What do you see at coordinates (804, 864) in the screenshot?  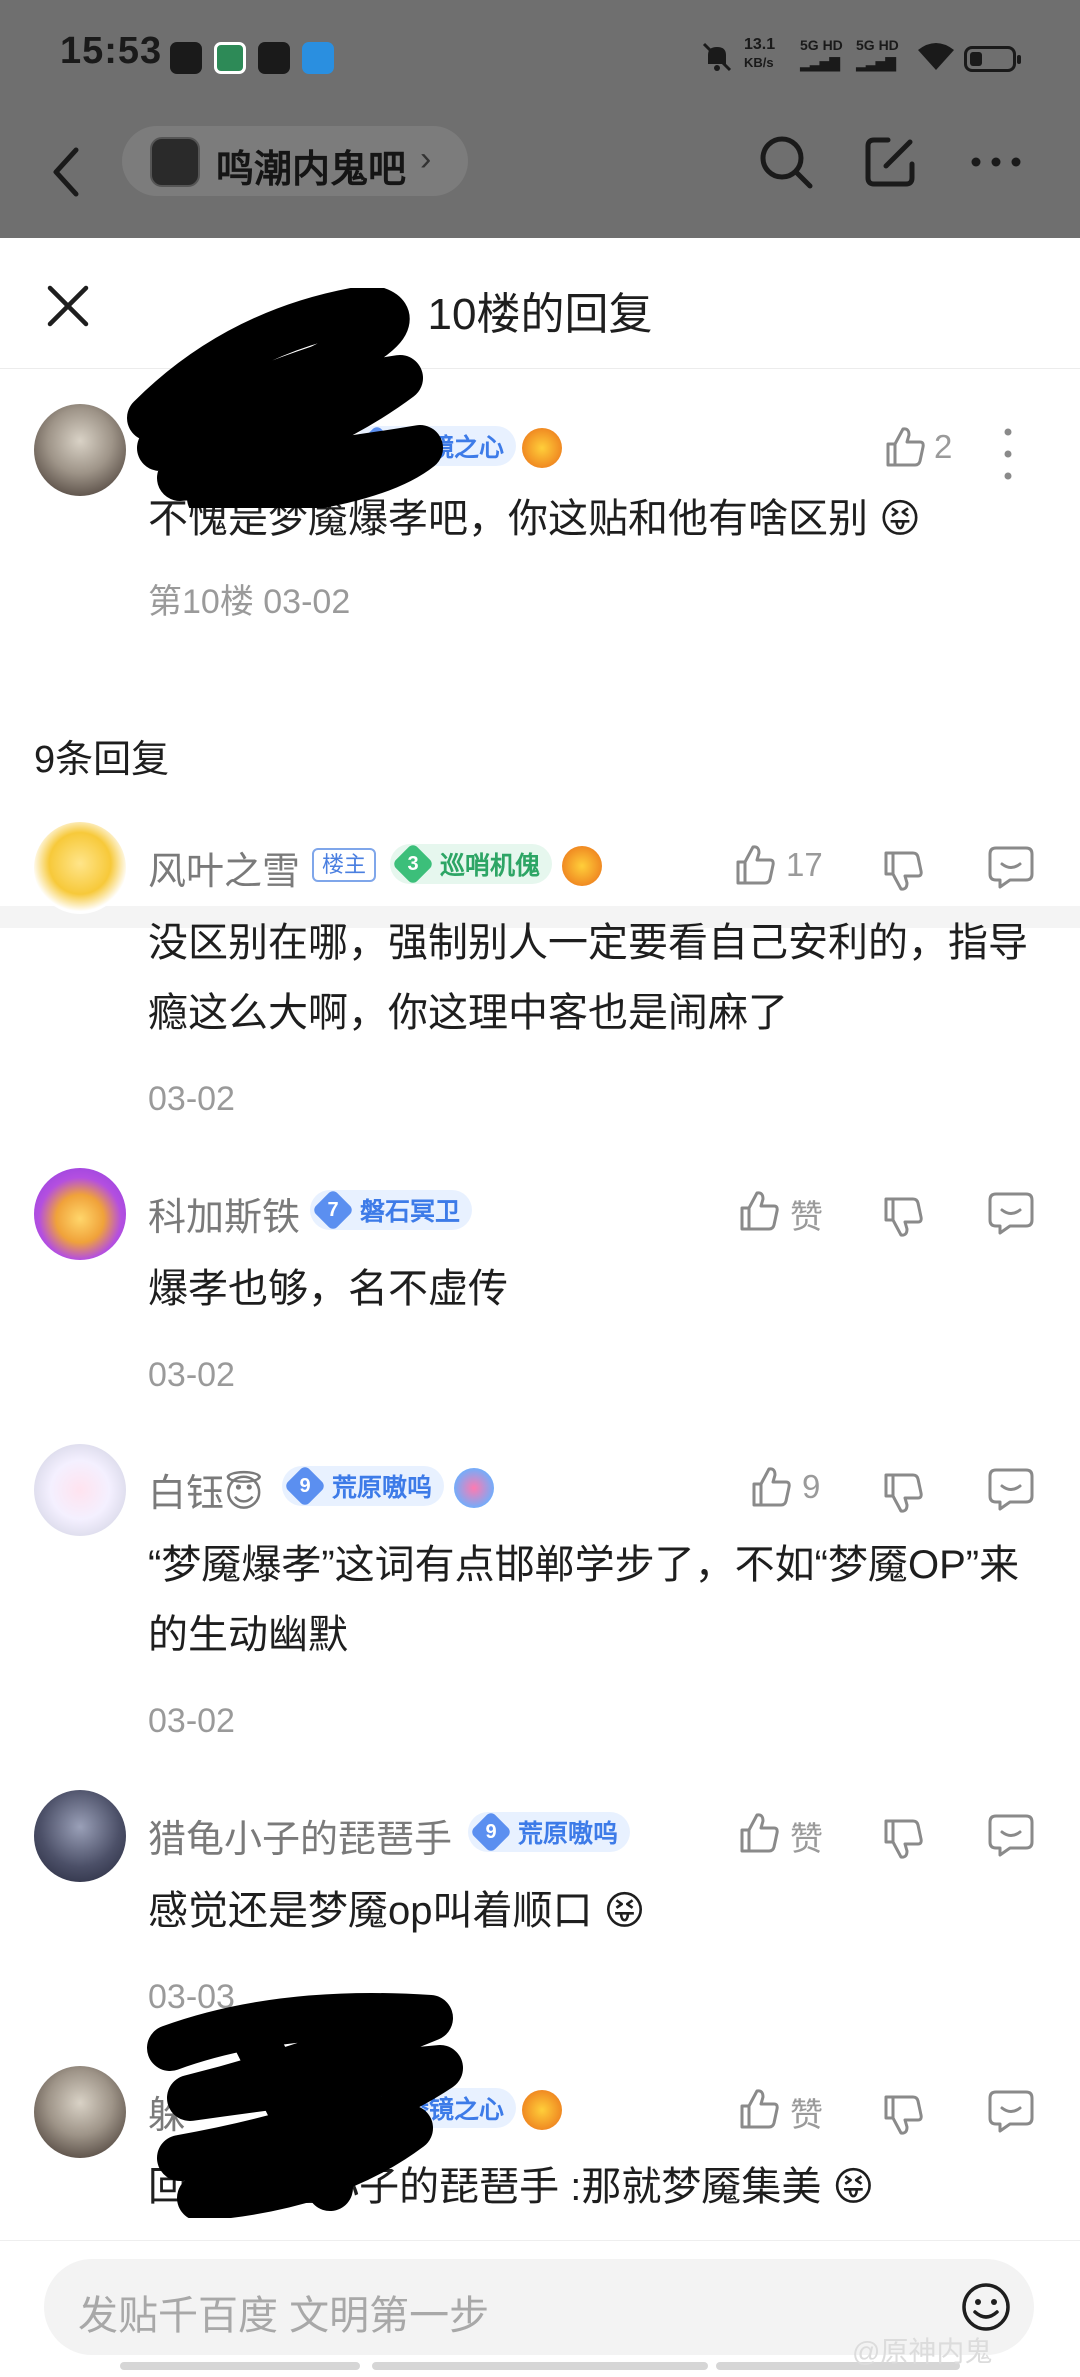 I see `like-count: 17` at bounding box center [804, 864].